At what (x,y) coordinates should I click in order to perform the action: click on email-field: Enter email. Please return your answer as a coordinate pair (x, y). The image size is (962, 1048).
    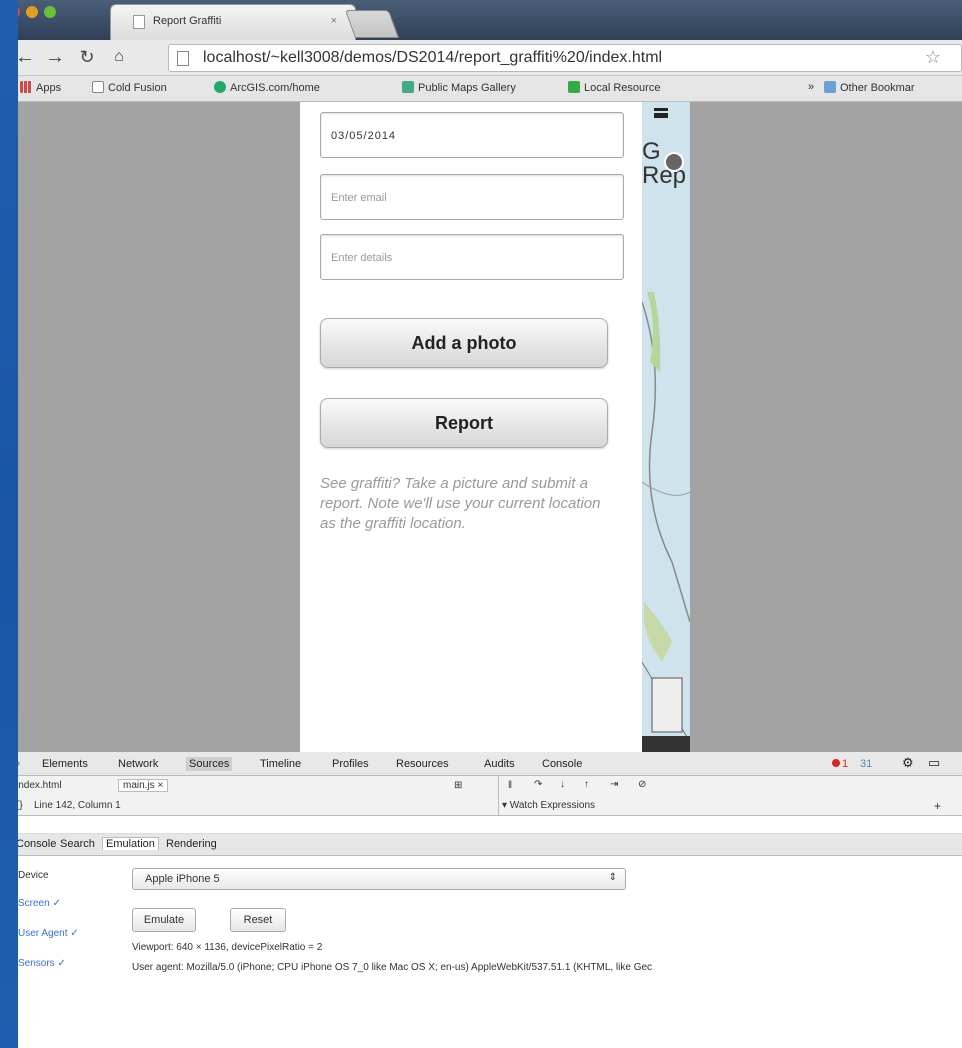
    Looking at the image, I should click on (472, 197).